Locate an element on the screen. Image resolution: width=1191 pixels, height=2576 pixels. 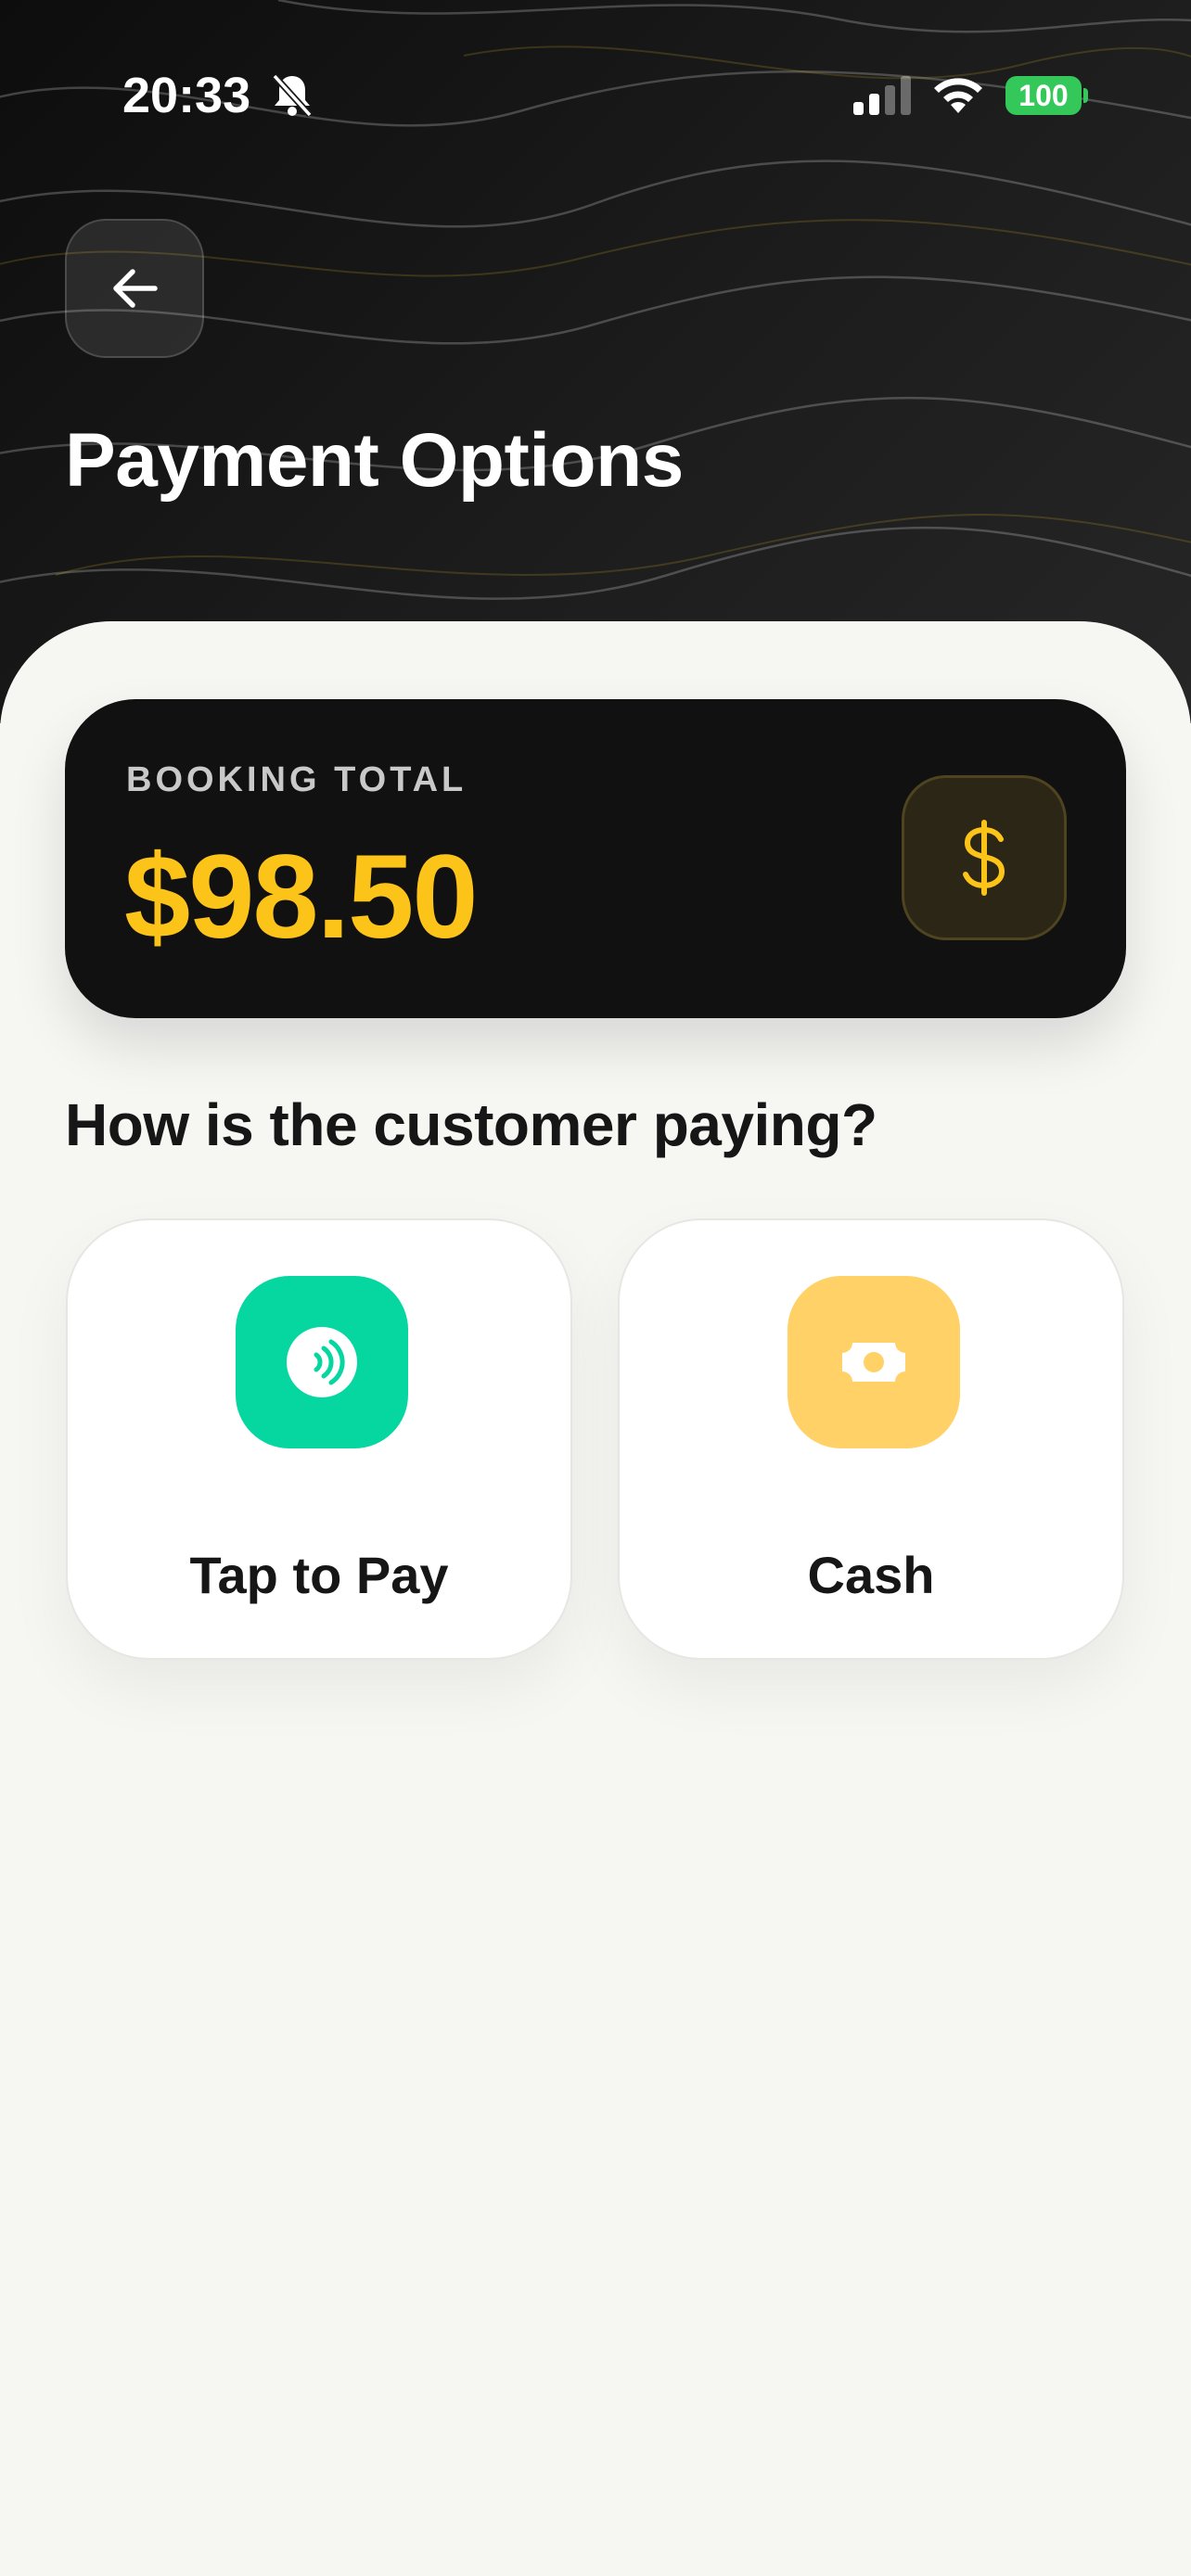
tap-to-pay-option: Tap to Pay is located at coordinates (319, 1439).